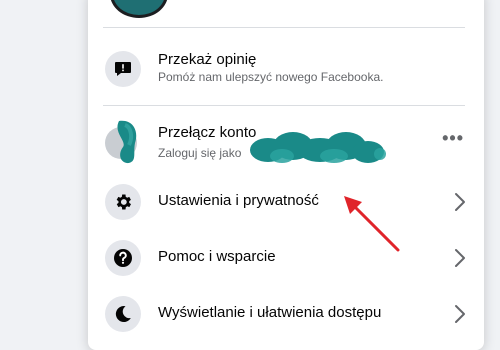  I want to click on moon-icon, so click(123, 314).